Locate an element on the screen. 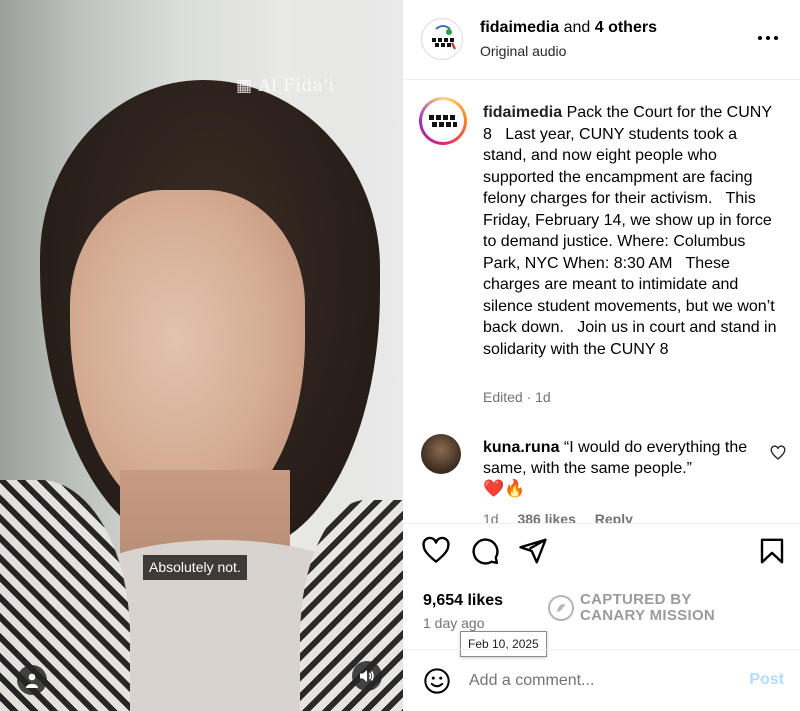 This screenshot has height=711, width=800. header-title: fidaimedia and 4 others is located at coordinates (568, 28).